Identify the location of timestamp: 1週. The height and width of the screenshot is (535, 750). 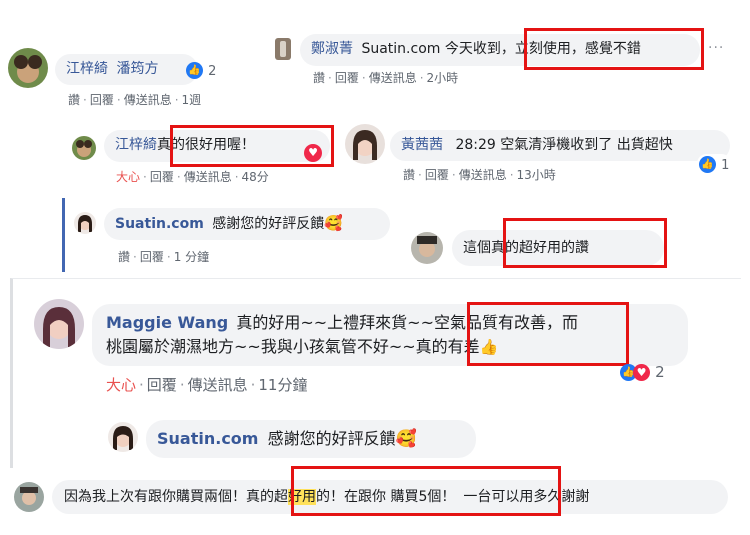
(192, 100).